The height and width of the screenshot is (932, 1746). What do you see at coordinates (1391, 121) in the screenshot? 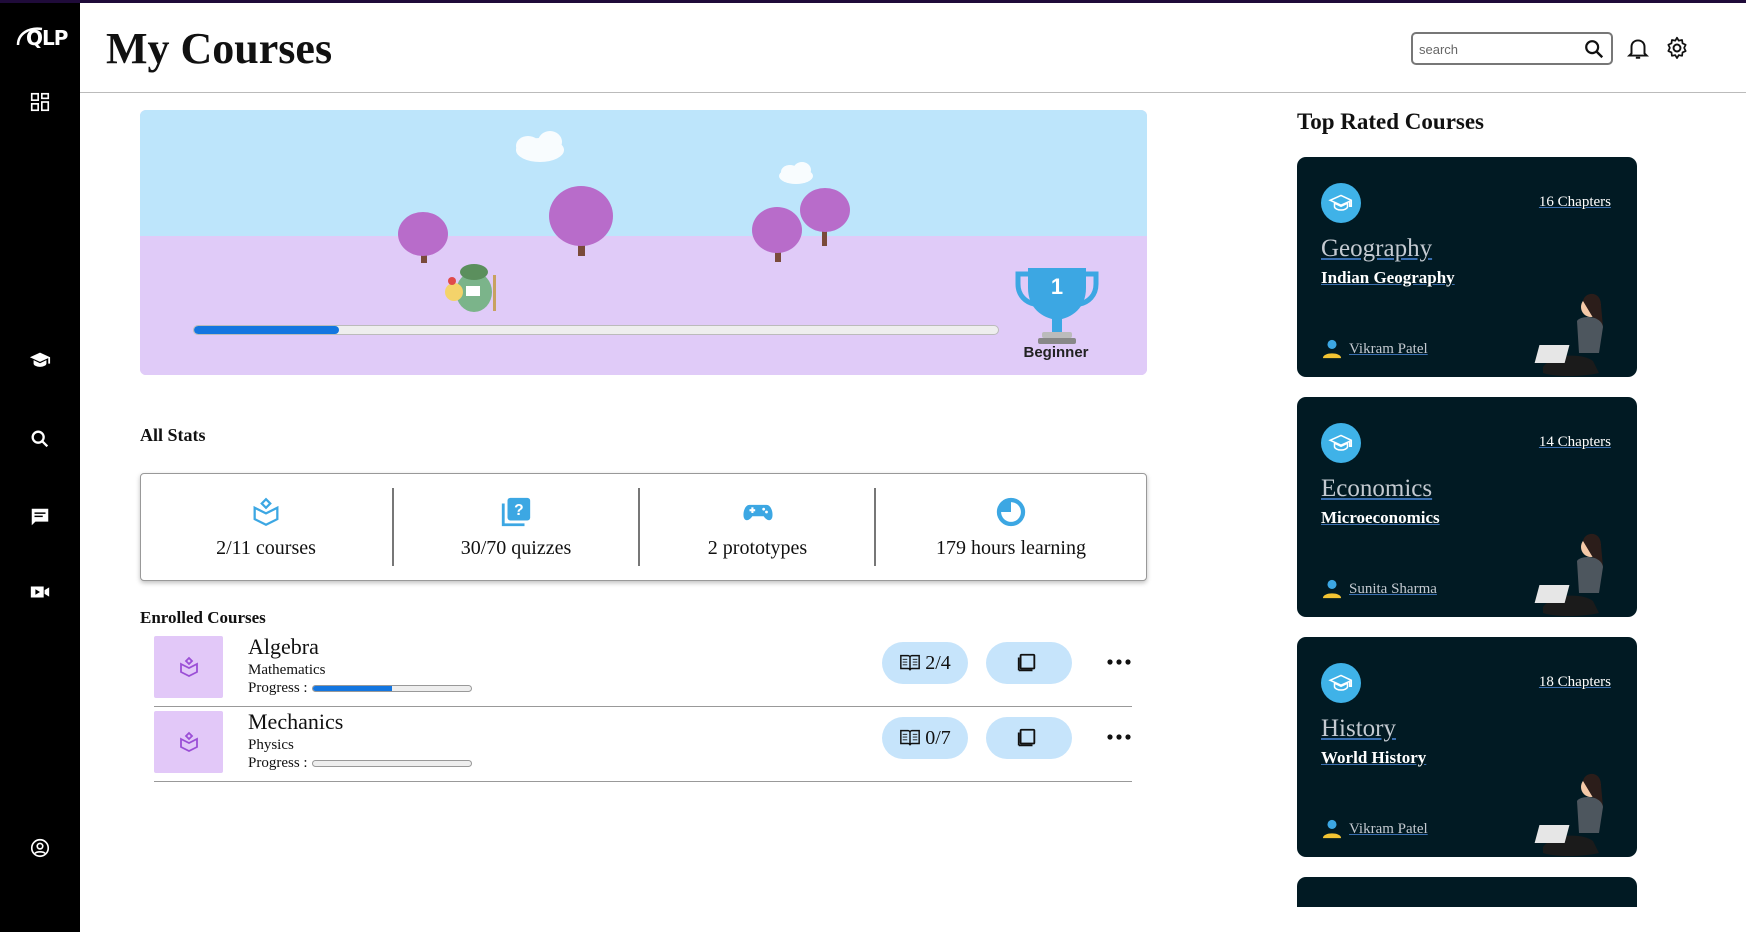
I see `top-rated-title: Top Rated Courses` at bounding box center [1391, 121].